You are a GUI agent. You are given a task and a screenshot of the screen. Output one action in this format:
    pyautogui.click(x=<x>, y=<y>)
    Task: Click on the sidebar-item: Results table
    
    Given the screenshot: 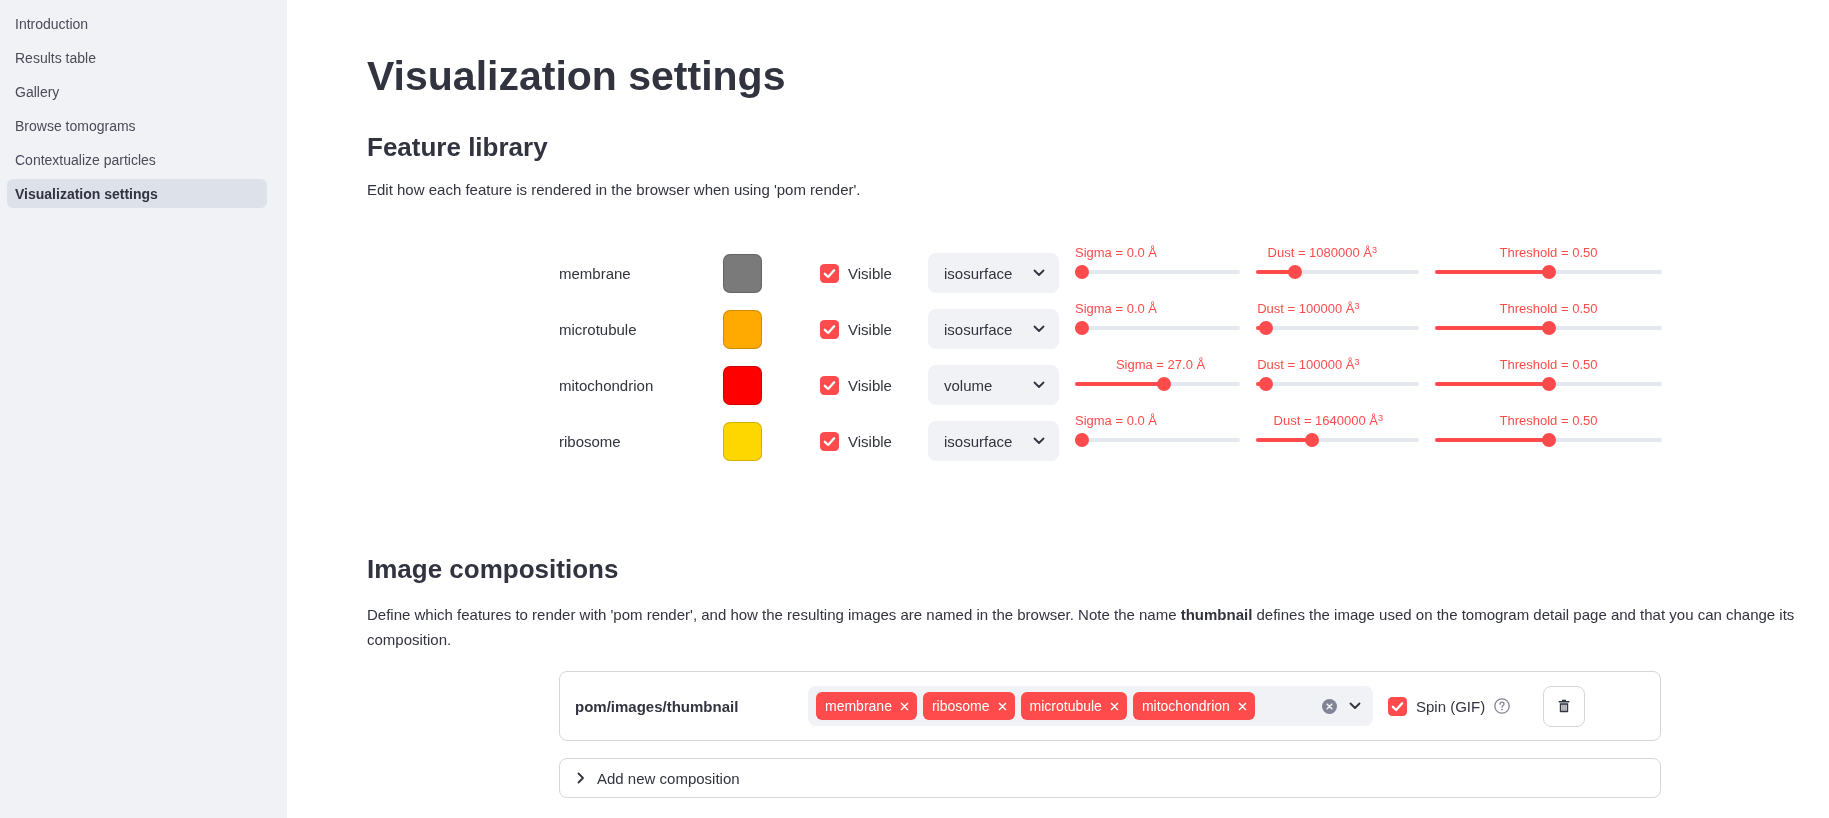 What is the action you would take?
    pyautogui.click(x=137, y=57)
    